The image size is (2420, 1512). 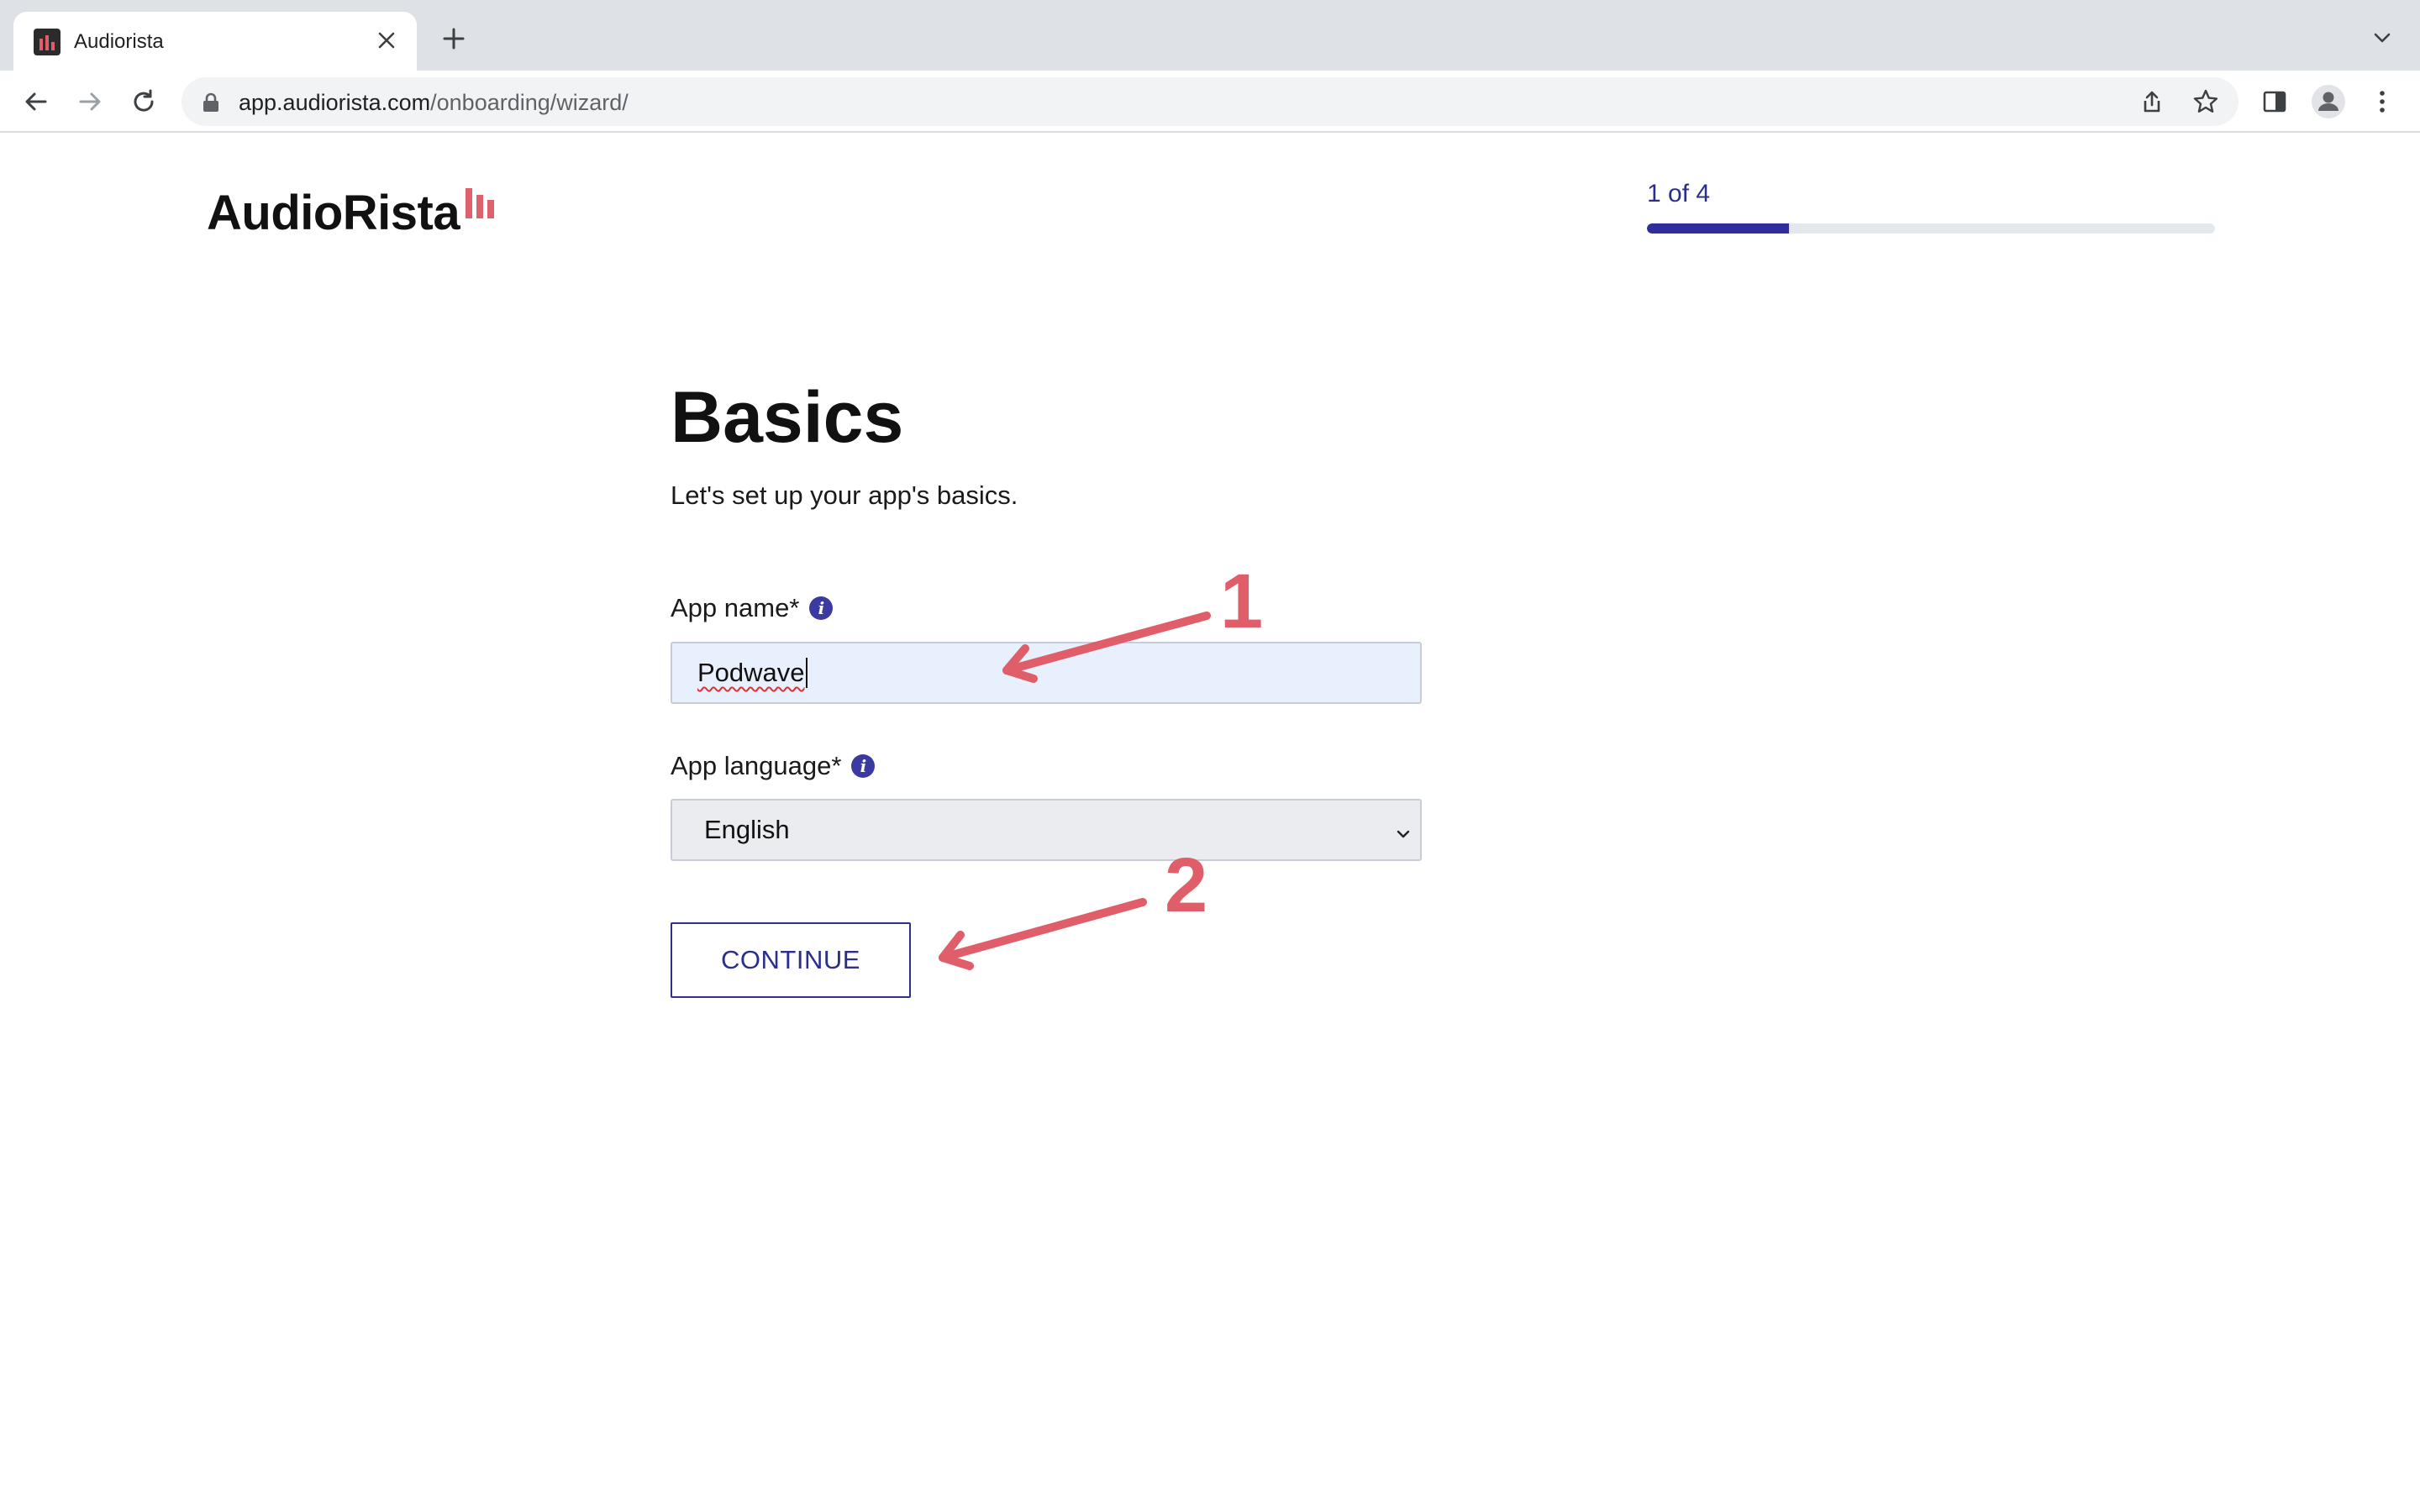 What do you see at coordinates (1931, 228) in the screenshot?
I see `progress-bar` at bounding box center [1931, 228].